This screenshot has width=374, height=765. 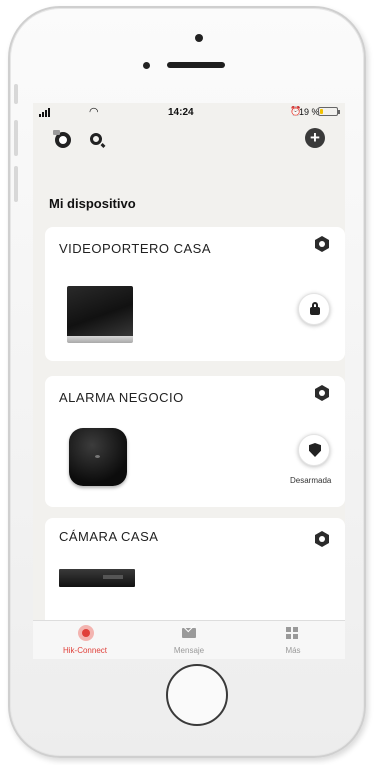 What do you see at coordinates (311, 480) in the screenshot?
I see `alarm-status: Desarmada` at bounding box center [311, 480].